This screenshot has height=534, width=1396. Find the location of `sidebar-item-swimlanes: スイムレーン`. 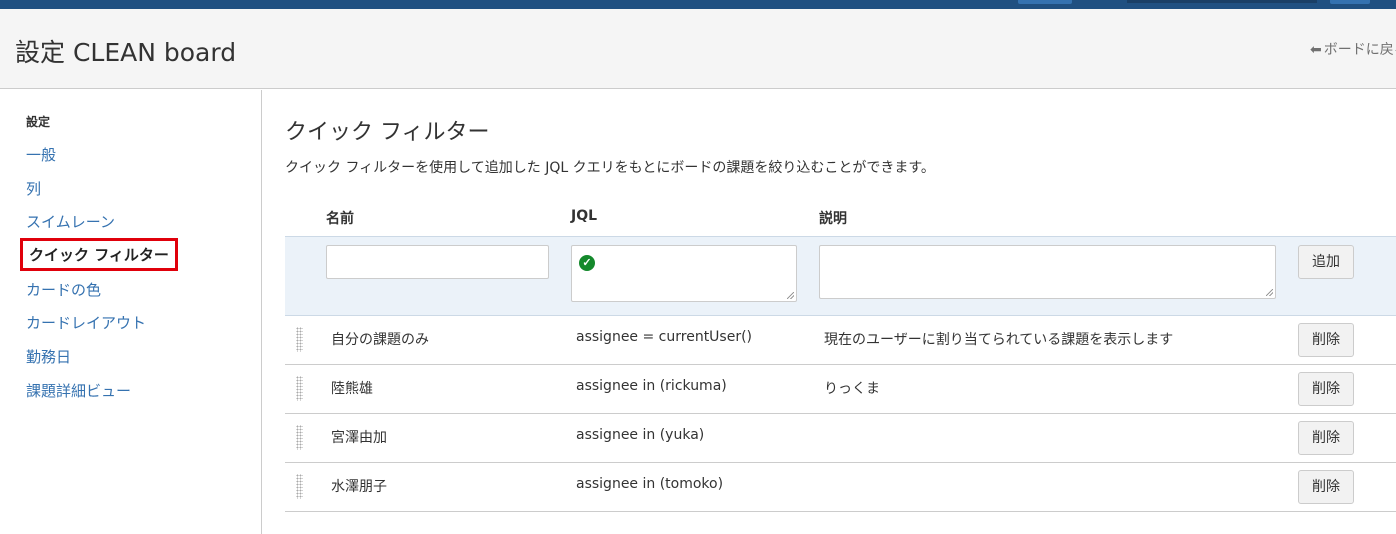

sidebar-item-swimlanes: スイムレーン is located at coordinates (70, 221).